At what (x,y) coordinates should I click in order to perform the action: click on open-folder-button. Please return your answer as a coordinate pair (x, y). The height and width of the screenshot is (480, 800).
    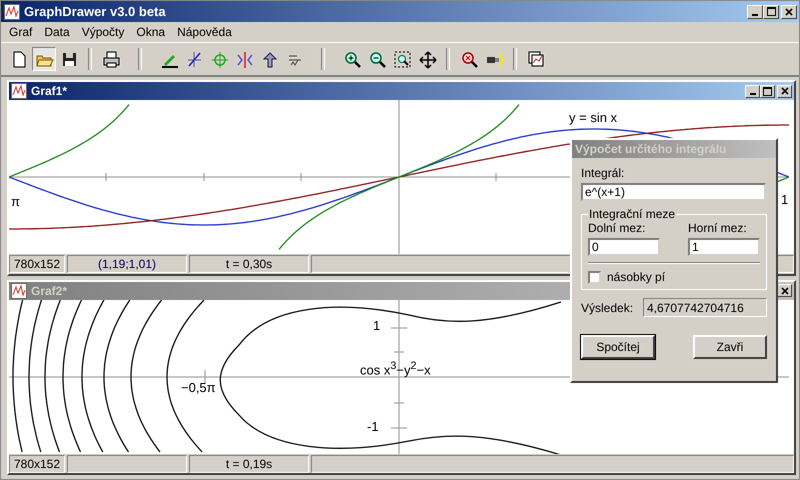
    Looking at the image, I should click on (44, 59).